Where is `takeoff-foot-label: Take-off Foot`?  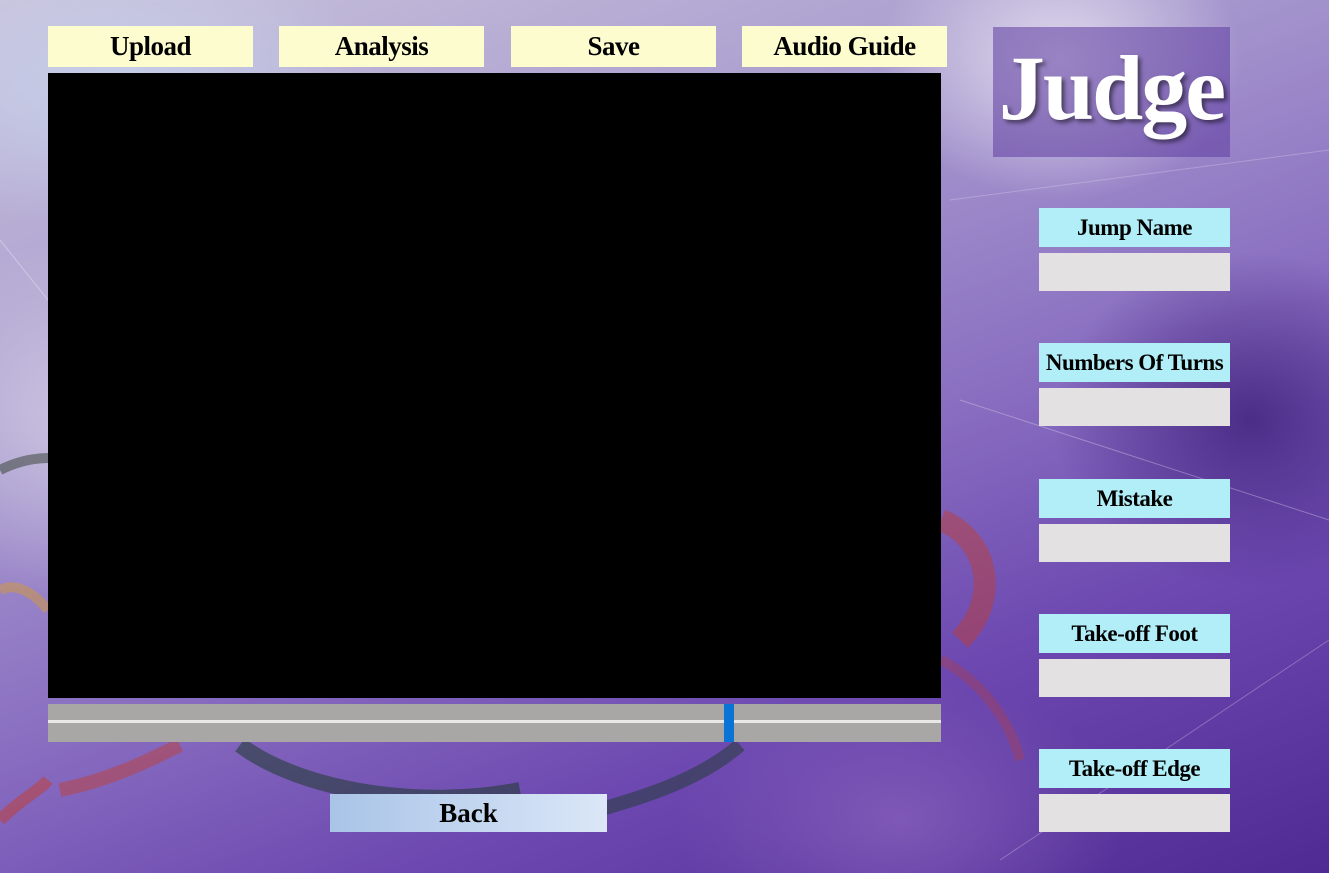 takeoff-foot-label: Take-off Foot is located at coordinates (1134, 633).